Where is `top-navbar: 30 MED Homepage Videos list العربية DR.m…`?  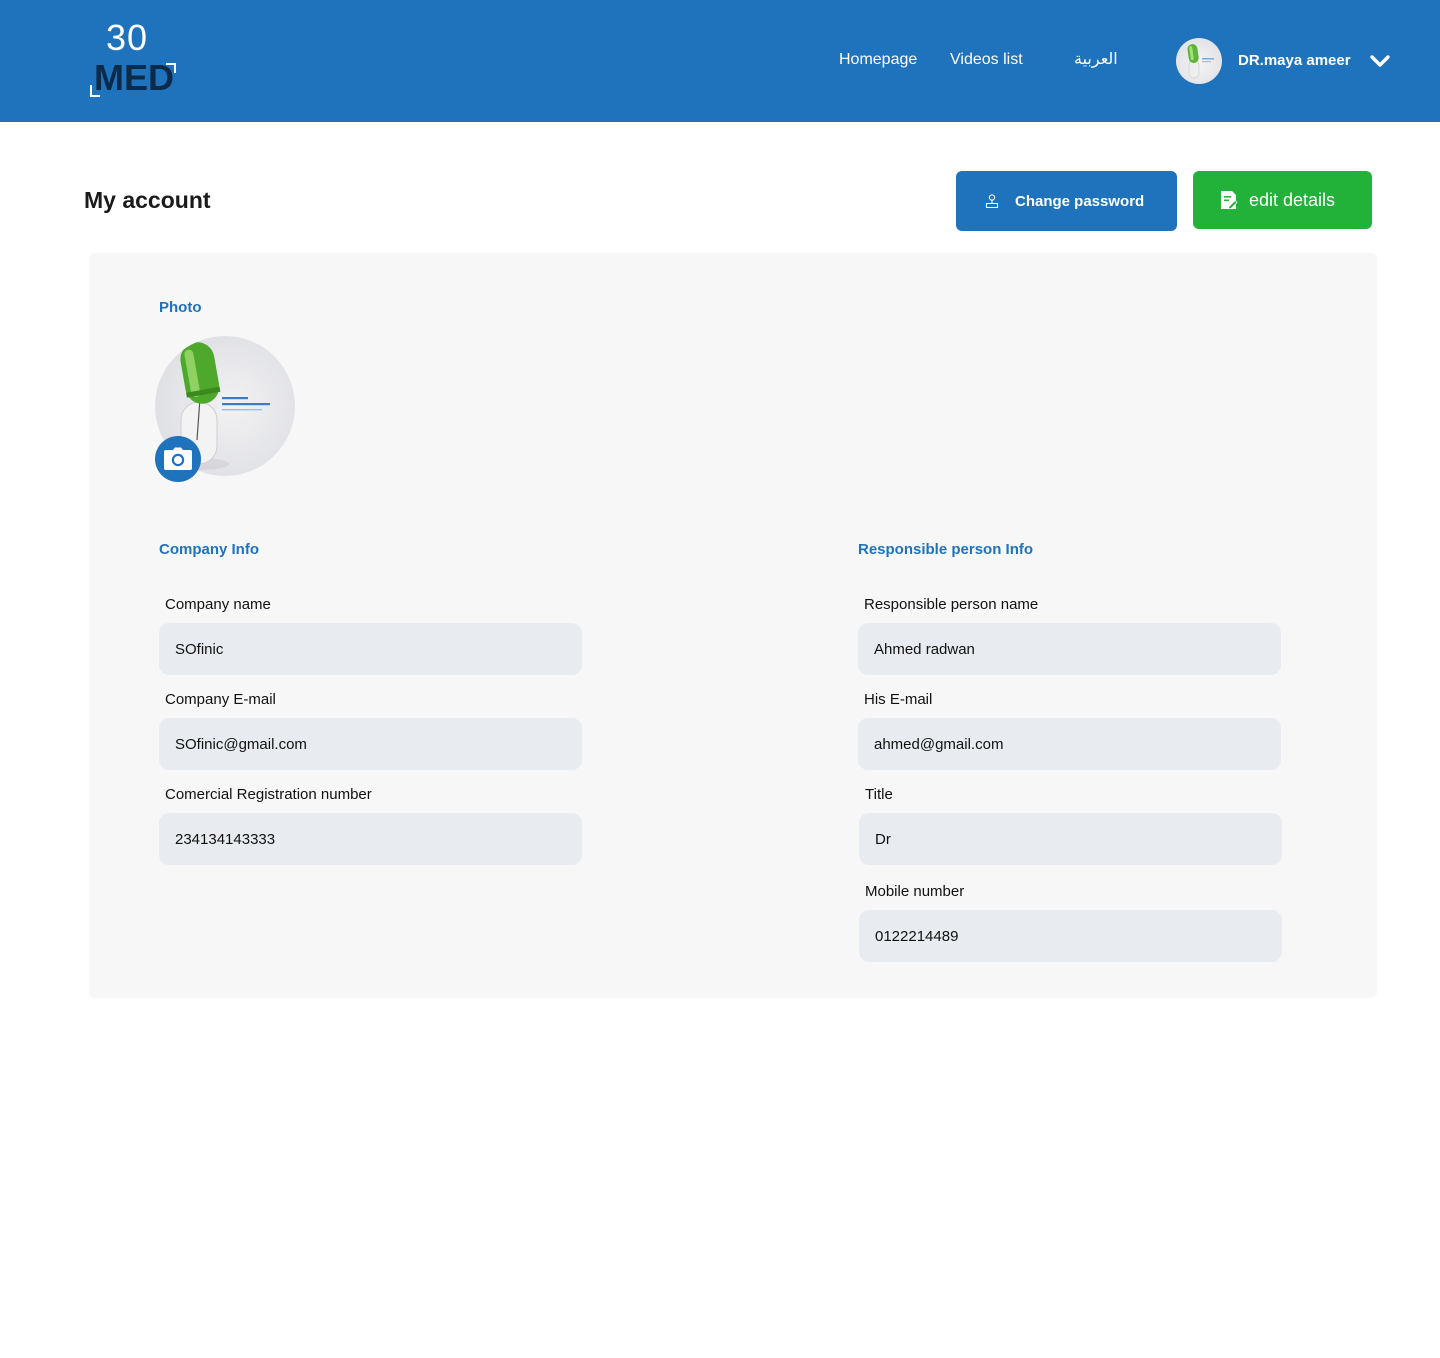 top-navbar: 30 MED Homepage Videos list العربية DR.m… is located at coordinates (720, 61).